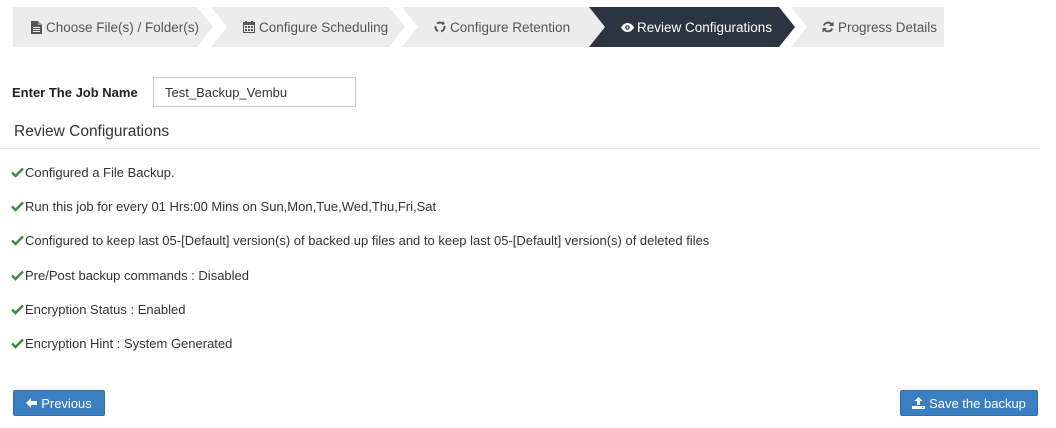 The width and height of the screenshot is (1056, 428). What do you see at coordinates (137, 275) in the screenshot?
I see `review-item-text: Pre/Post backup commands : Disabled` at bounding box center [137, 275].